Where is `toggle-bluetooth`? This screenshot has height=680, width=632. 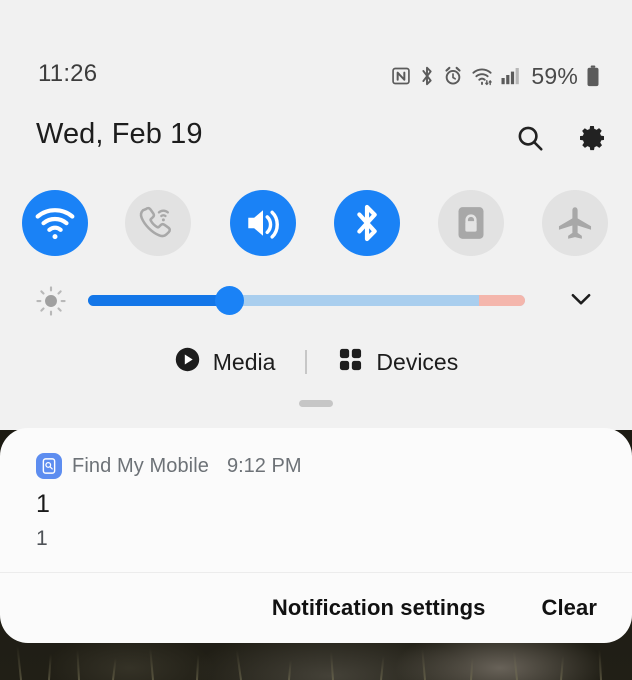 toggle-bluetooth is located at coordinates (367, 223).